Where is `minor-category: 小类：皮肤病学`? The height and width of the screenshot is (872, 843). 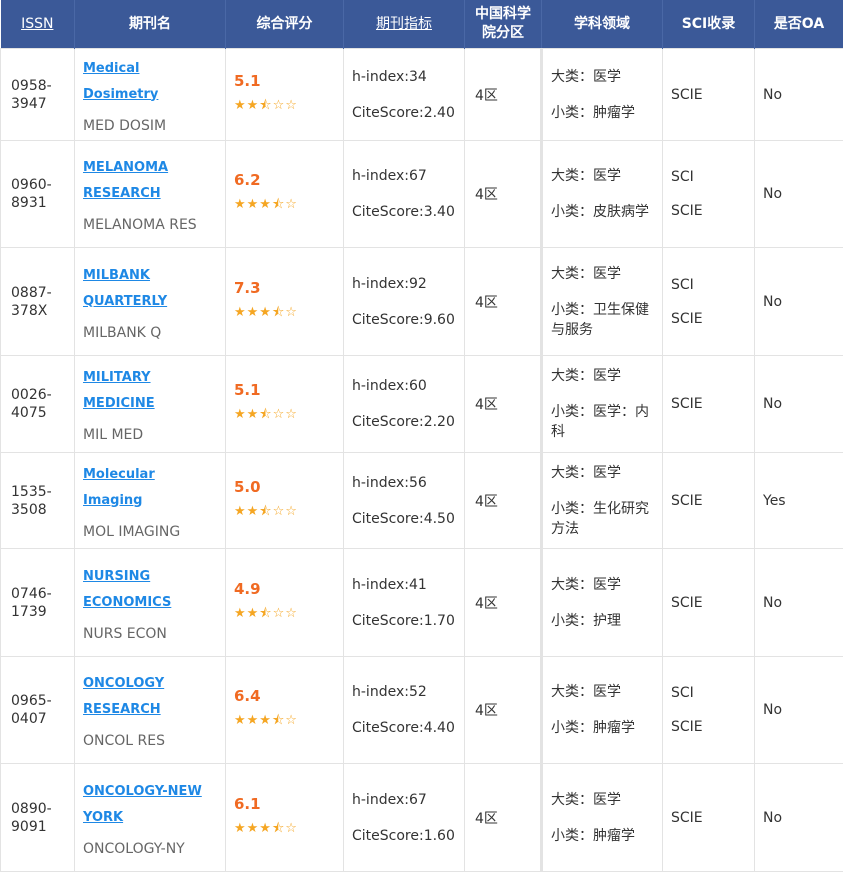 minor-category: 小类：皮肤病学 is located at coordinates (602, 212).